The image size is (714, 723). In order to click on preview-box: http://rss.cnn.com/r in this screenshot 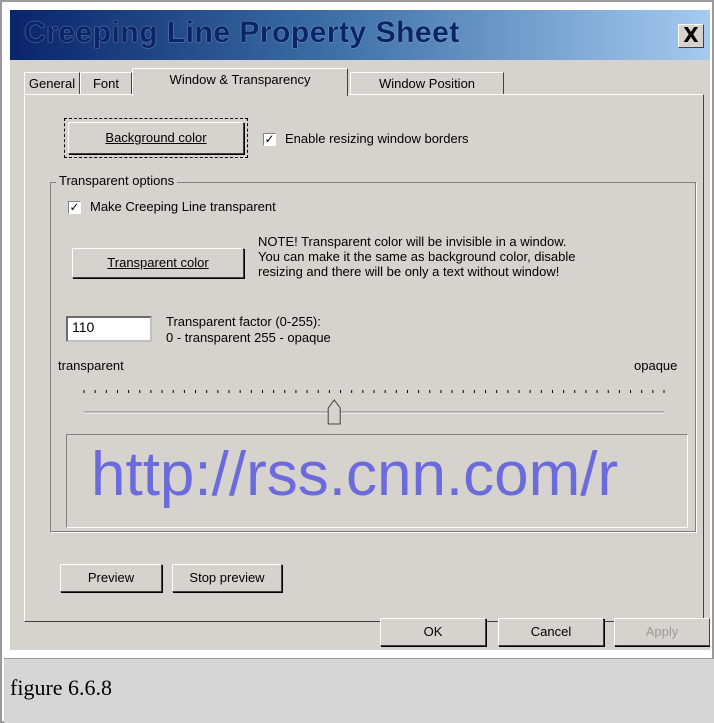, I will do `click(377, 481)`.